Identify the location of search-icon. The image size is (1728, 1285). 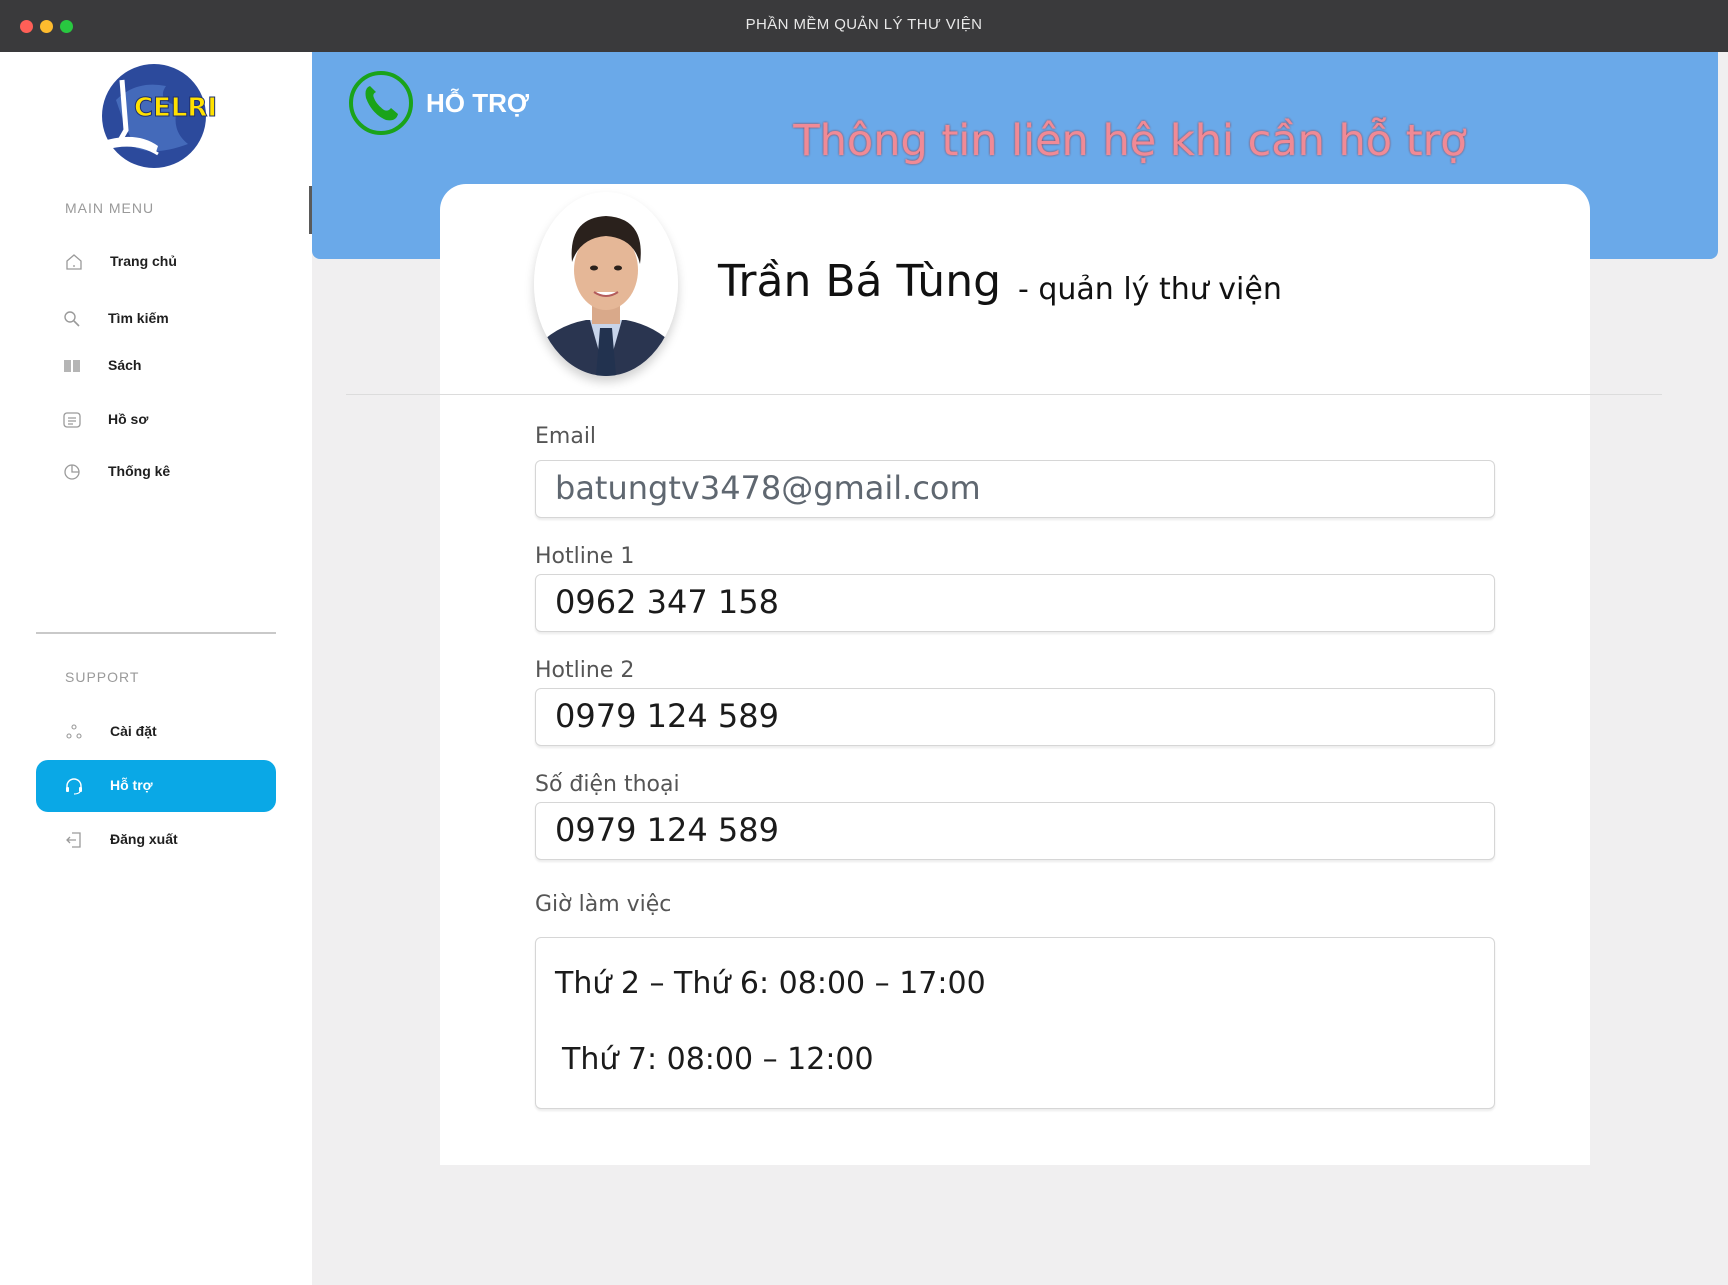
(72, 319).